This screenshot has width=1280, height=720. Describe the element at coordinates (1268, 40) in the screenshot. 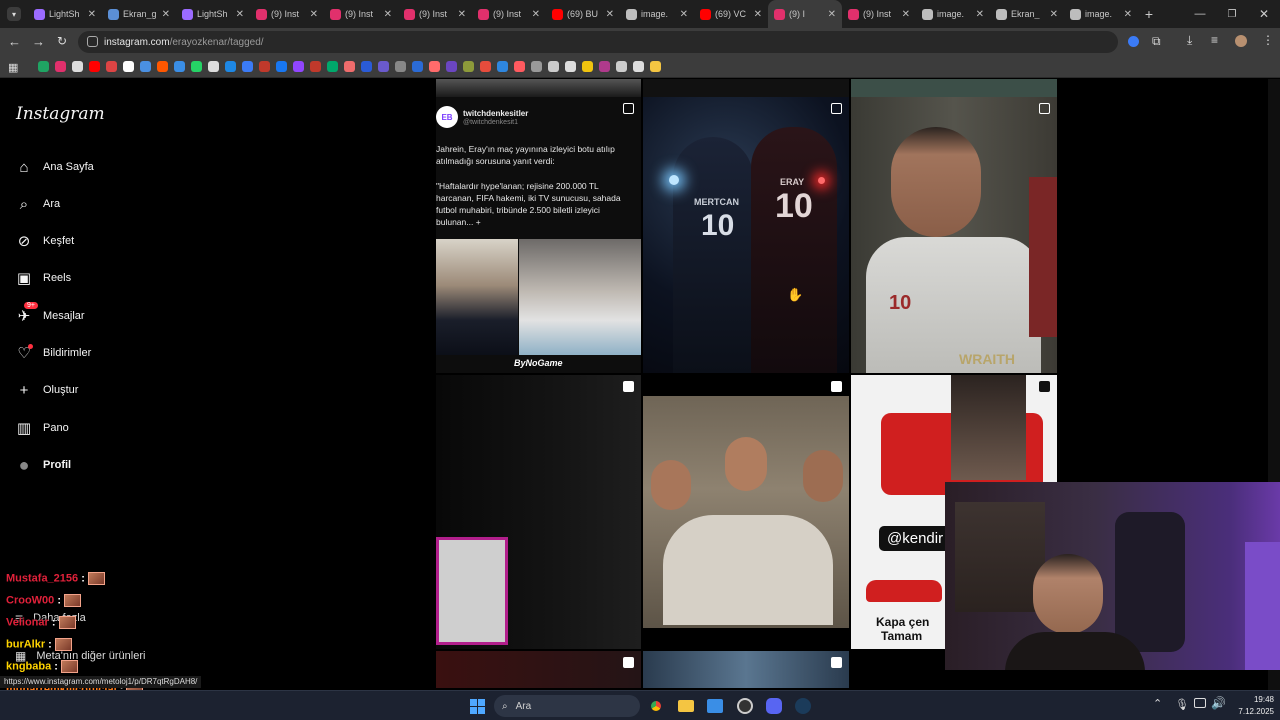

I see `menu-dots-icon: ⋮` at that location.